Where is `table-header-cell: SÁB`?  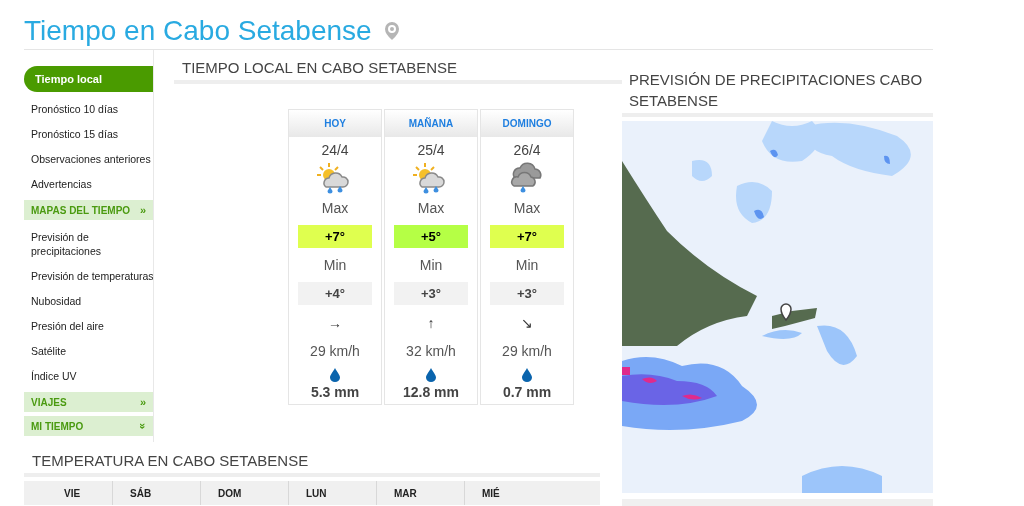
table-header-cell: SÁB is located at coordinates (156, 493).